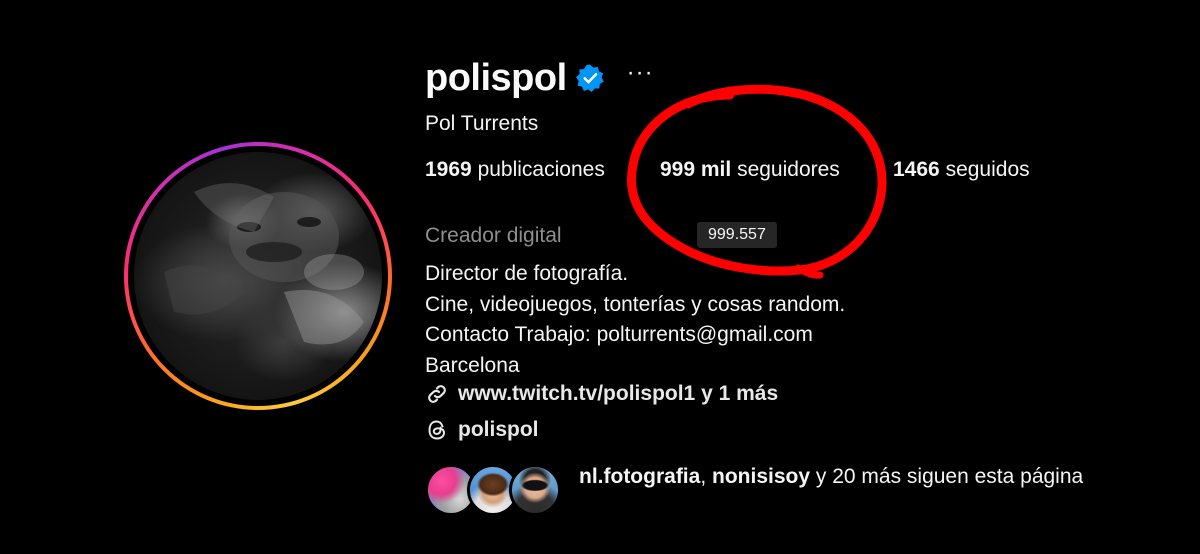 This screenshot has width=1200, height=554. Describe the element at coordinates (535, 490) in the screenshot. I see `mutual-avatar` at that location.